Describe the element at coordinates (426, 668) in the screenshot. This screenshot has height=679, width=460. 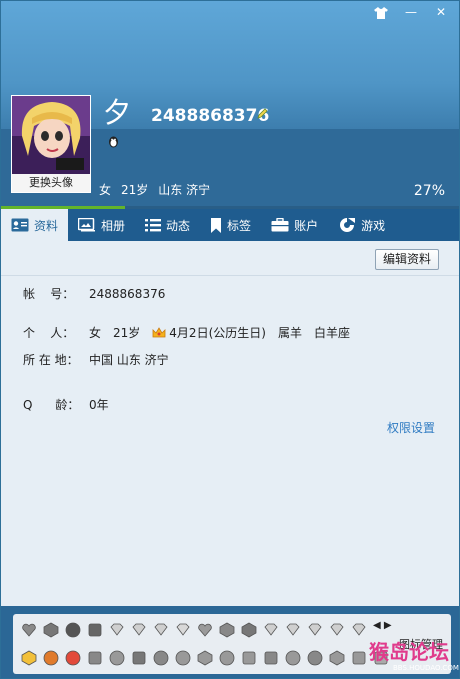
I see `watermark-url: BBS.HOUDAO.COM` at that location.